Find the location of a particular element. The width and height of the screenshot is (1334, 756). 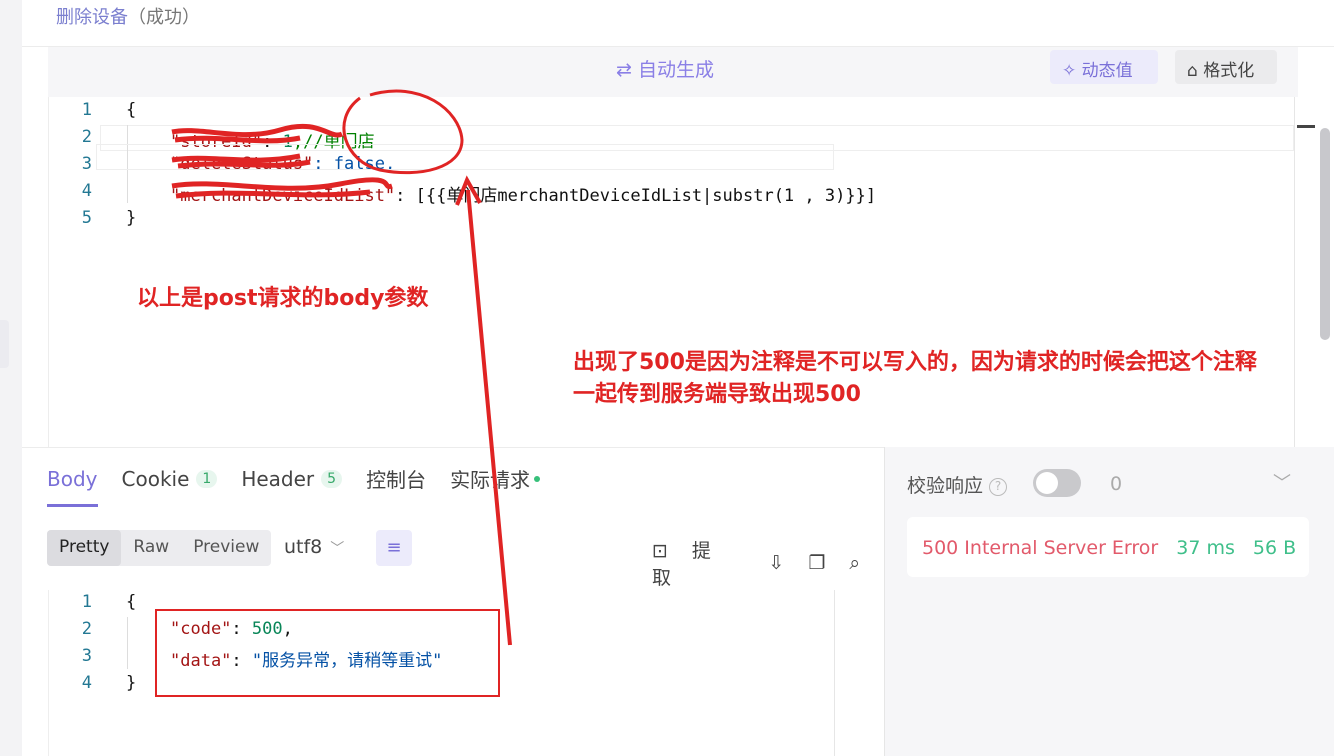

step-name: 删除设备 is located at coordinates (92, 17).